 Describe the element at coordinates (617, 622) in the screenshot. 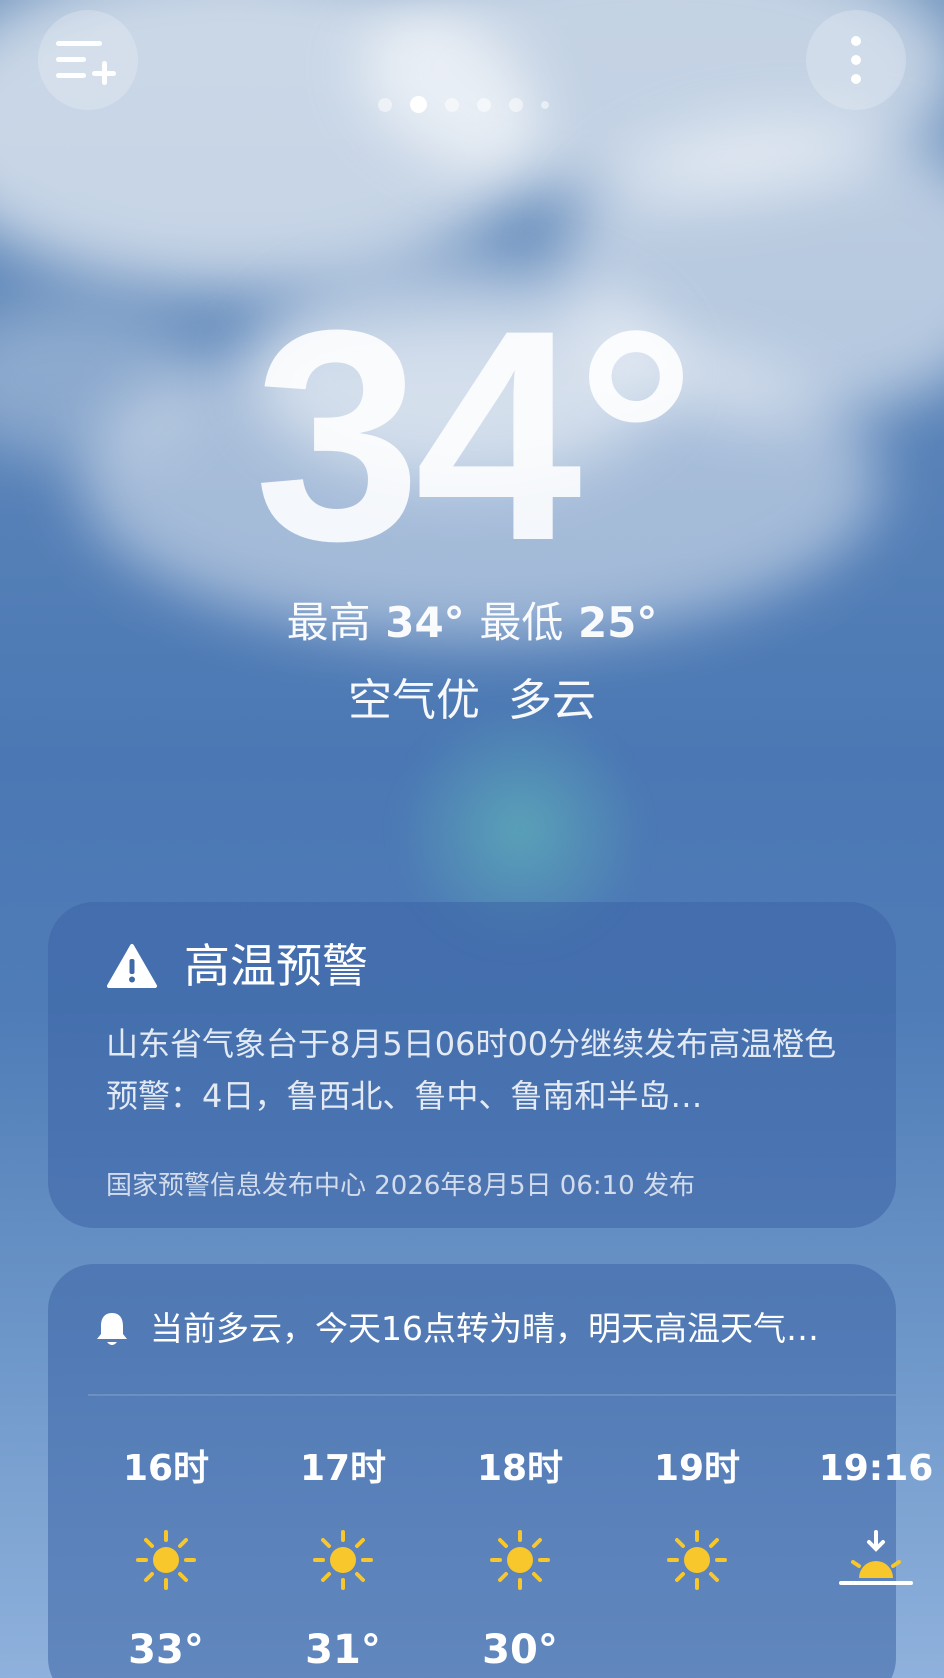

I see `low-temp: 25°` at that location.